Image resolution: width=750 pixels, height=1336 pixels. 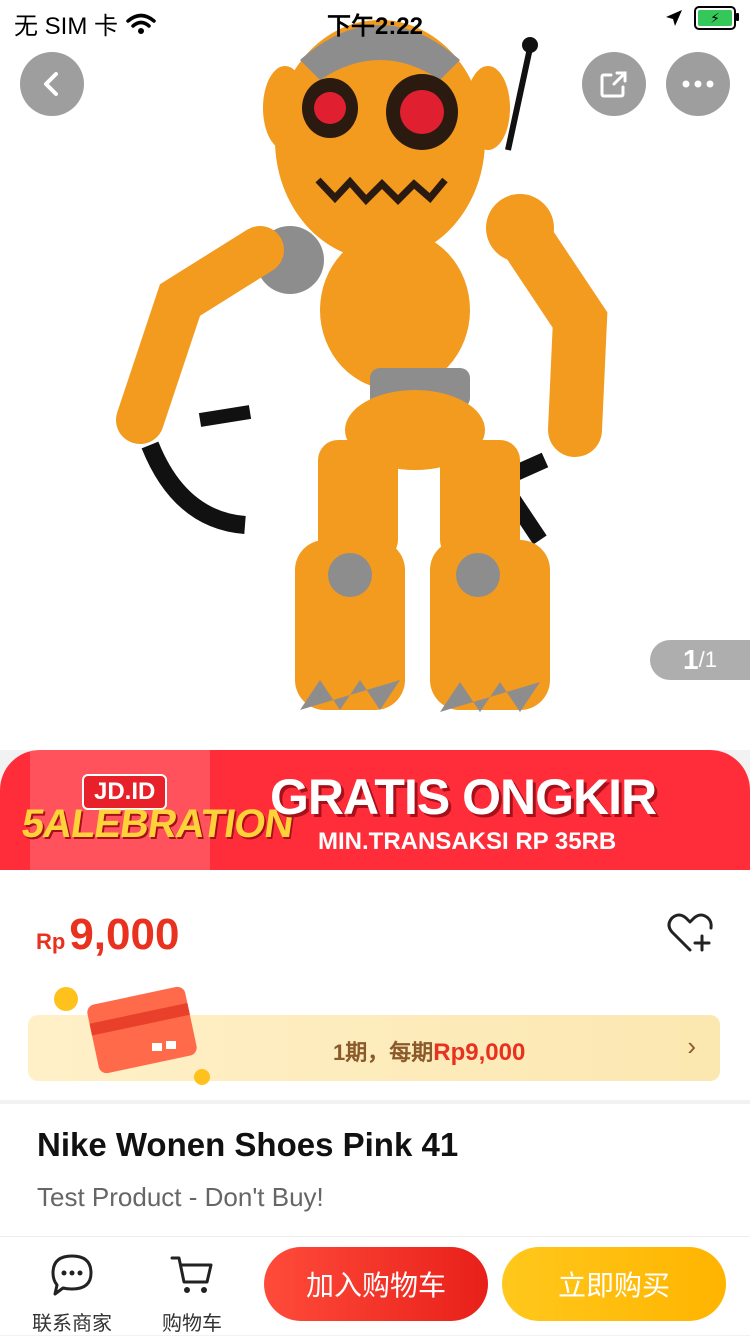 I want to click on clock: 下午2:22, so click(x=375, y=26).